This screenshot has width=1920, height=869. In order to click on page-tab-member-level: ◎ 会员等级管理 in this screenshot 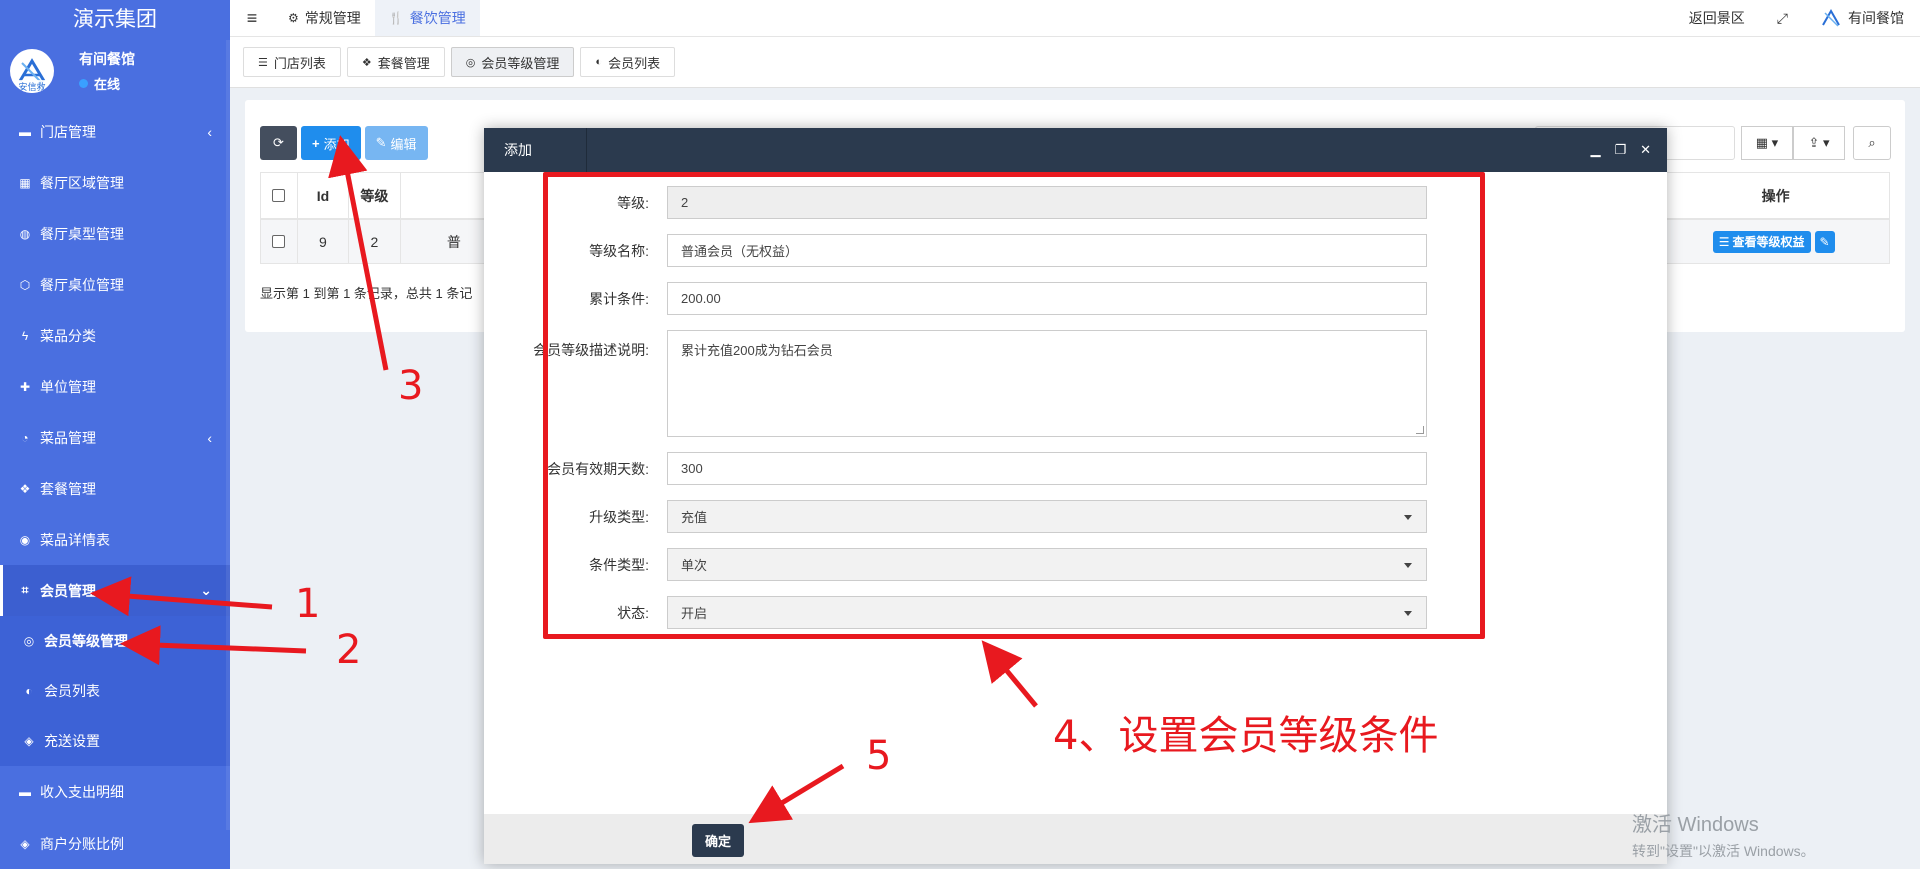, I will do `click(512, 62)`.